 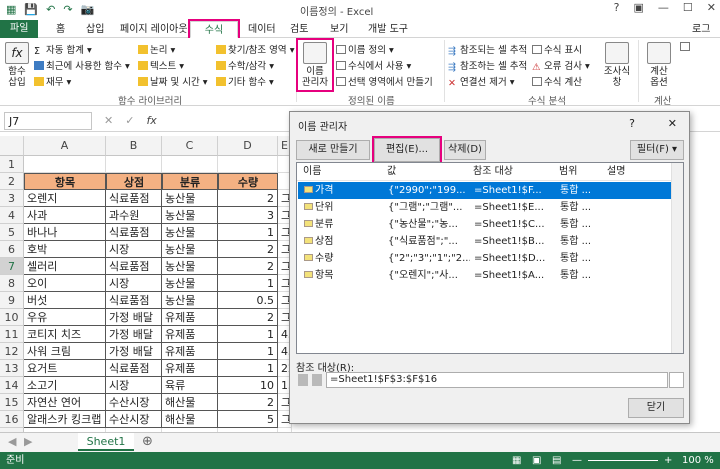 I want to click on table-cell: 시장, so click(x=134, y=283).